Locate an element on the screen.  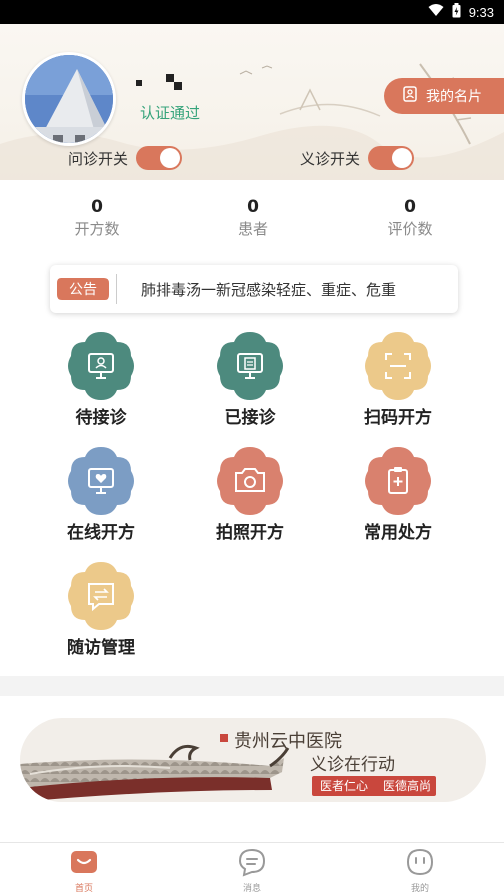
banner-tag: 医者仁心 is located at coordinates (344, 786).